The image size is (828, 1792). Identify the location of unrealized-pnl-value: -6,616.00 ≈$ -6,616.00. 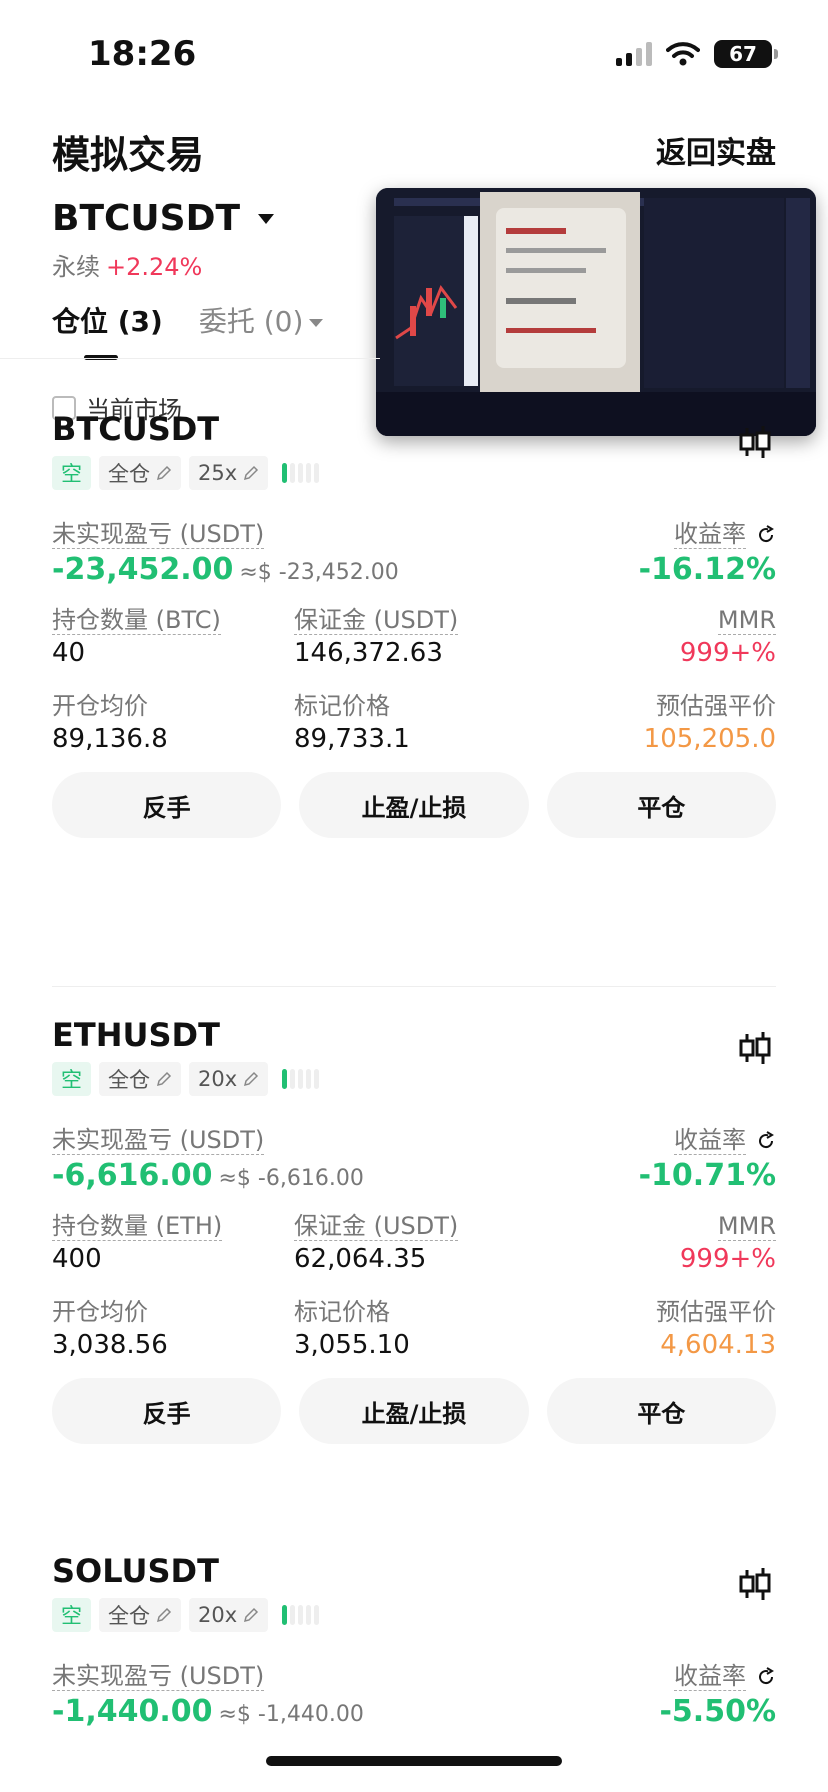
(208, 1175).